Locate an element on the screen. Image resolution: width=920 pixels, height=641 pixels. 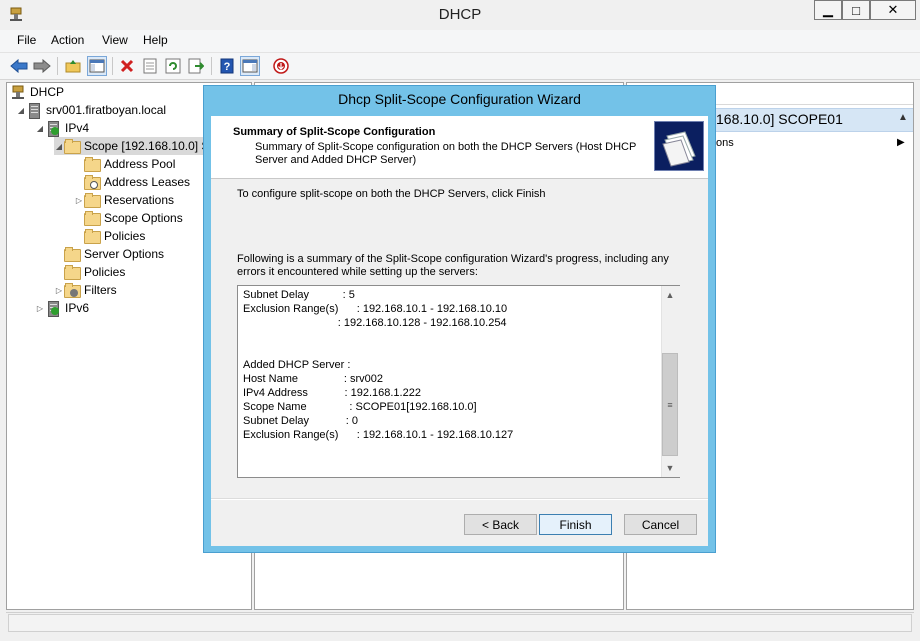
menu-file: File is located at coordinates (26, 40).